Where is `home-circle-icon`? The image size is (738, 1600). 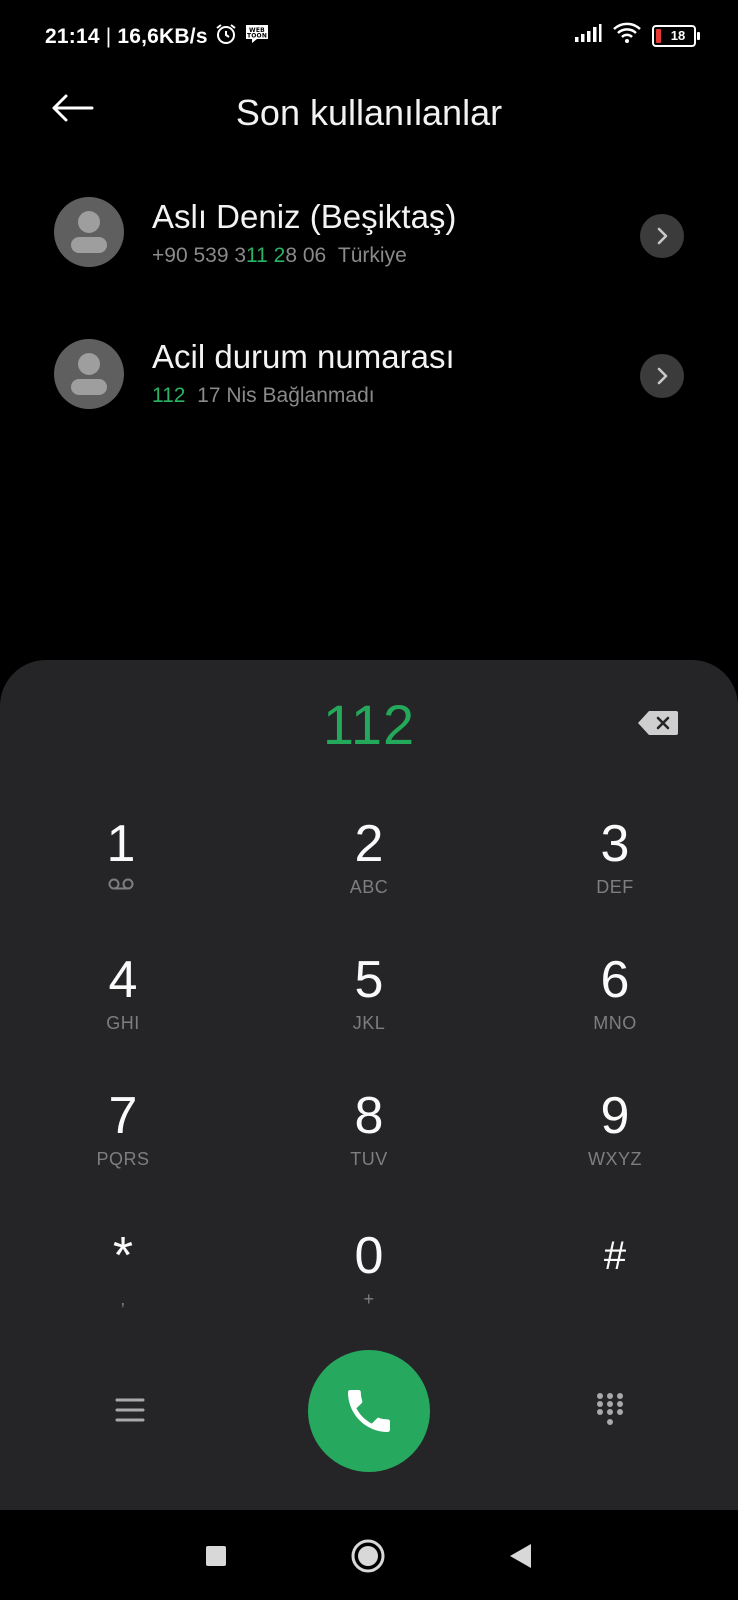
home-circle-icon is located at coordinates (368, 1556).